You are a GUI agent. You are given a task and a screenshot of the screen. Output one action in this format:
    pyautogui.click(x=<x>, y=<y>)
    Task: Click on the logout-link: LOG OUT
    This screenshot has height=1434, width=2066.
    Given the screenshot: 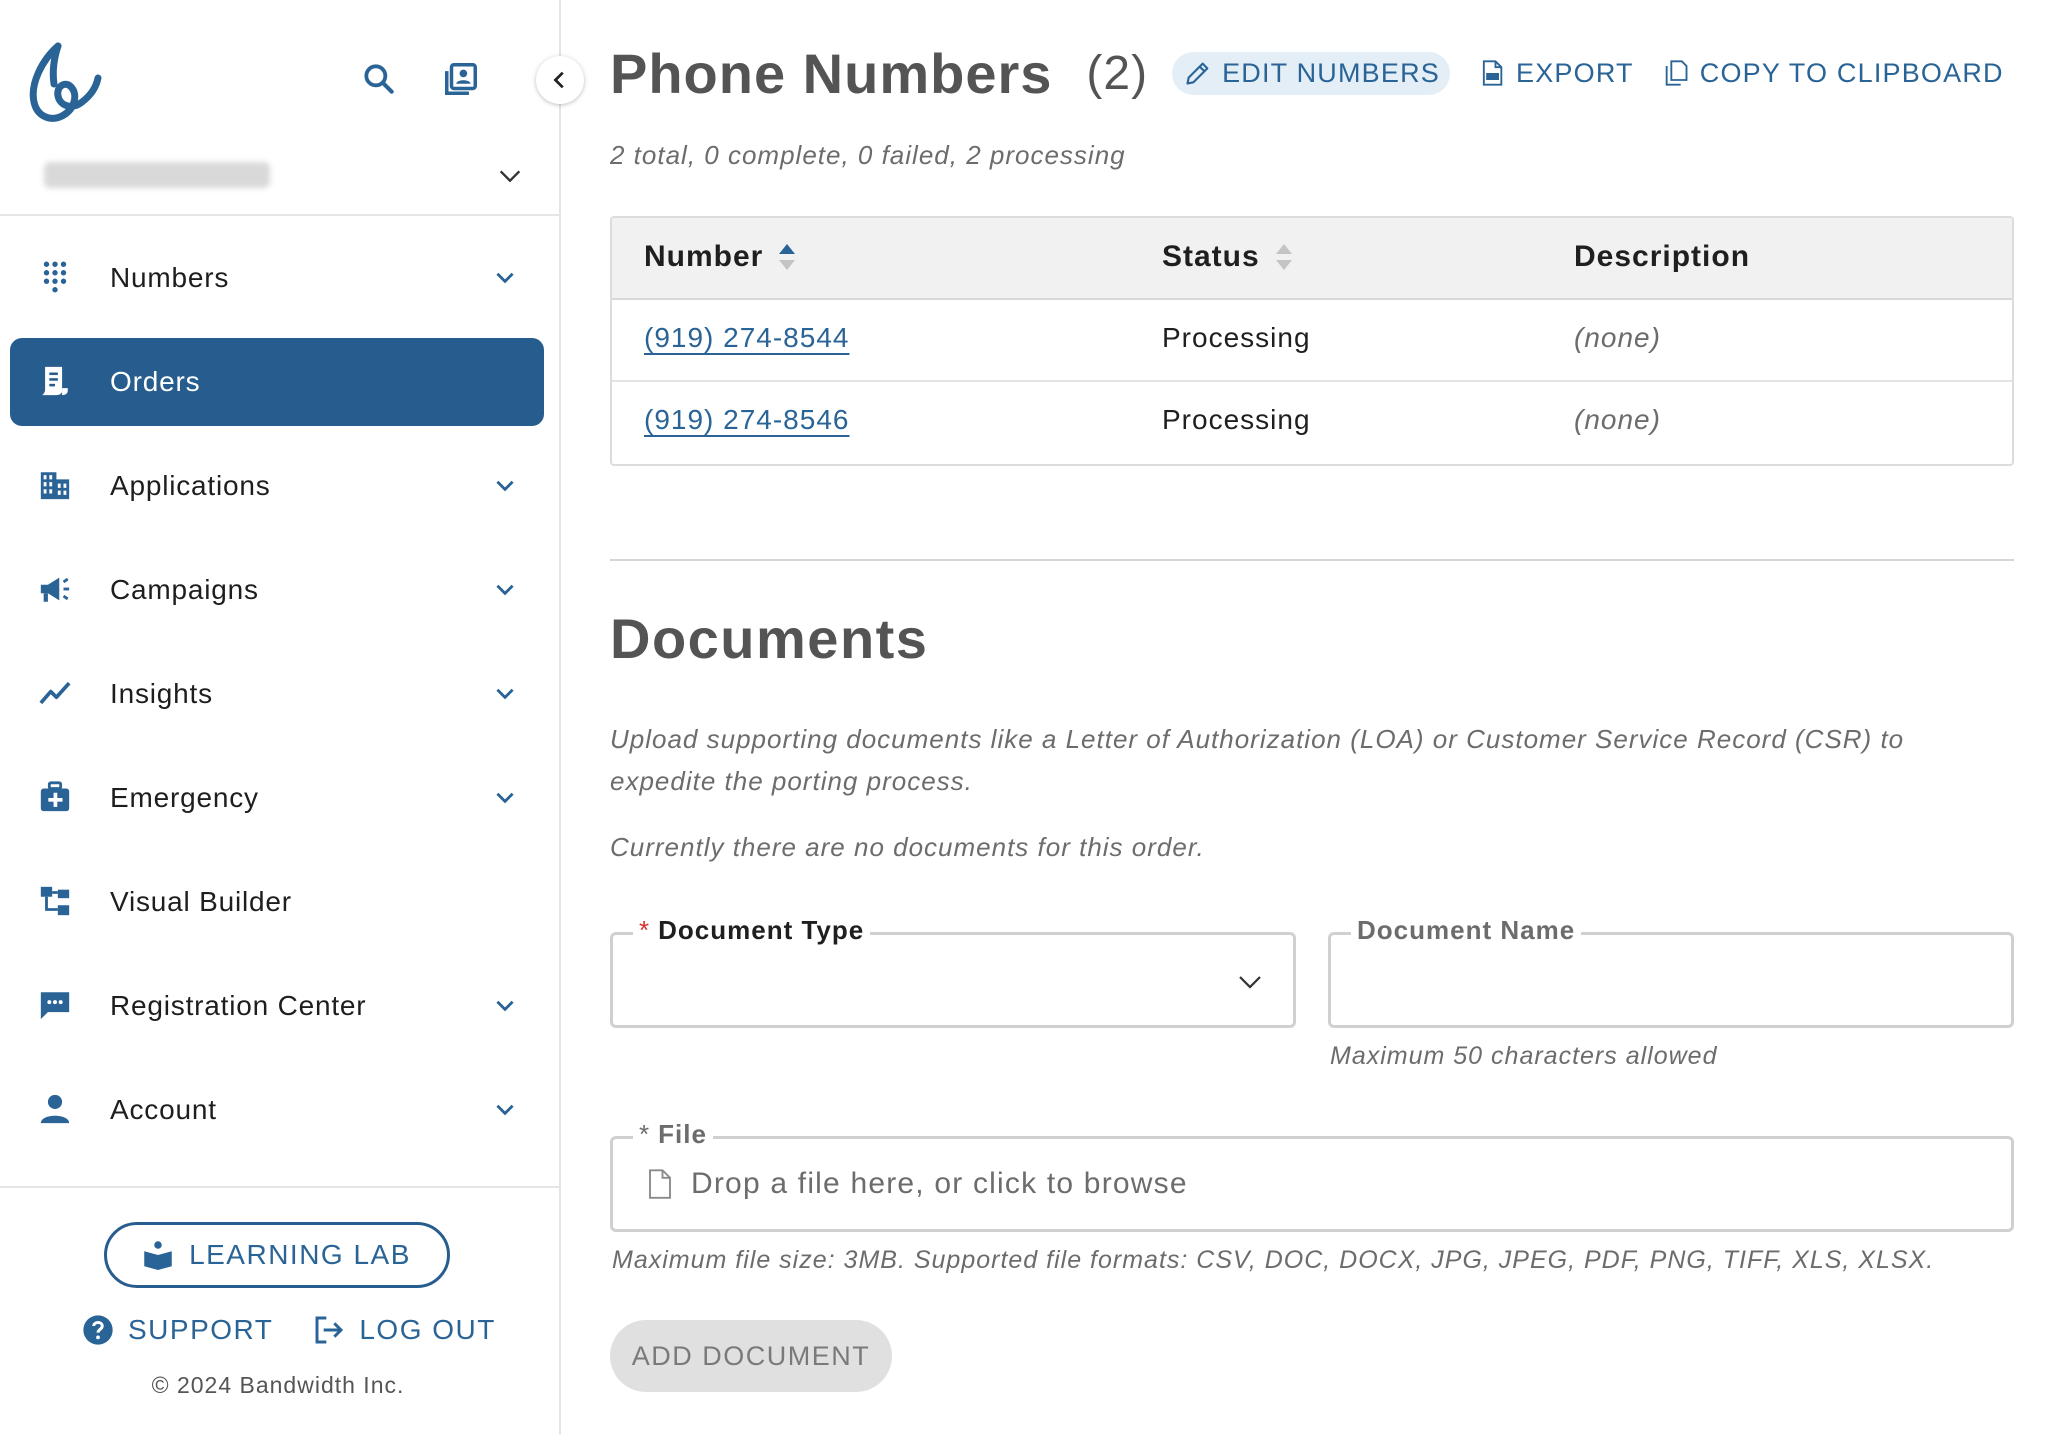 What is the action you would take?
    pyautogui.click(x=404, y=1330)
    